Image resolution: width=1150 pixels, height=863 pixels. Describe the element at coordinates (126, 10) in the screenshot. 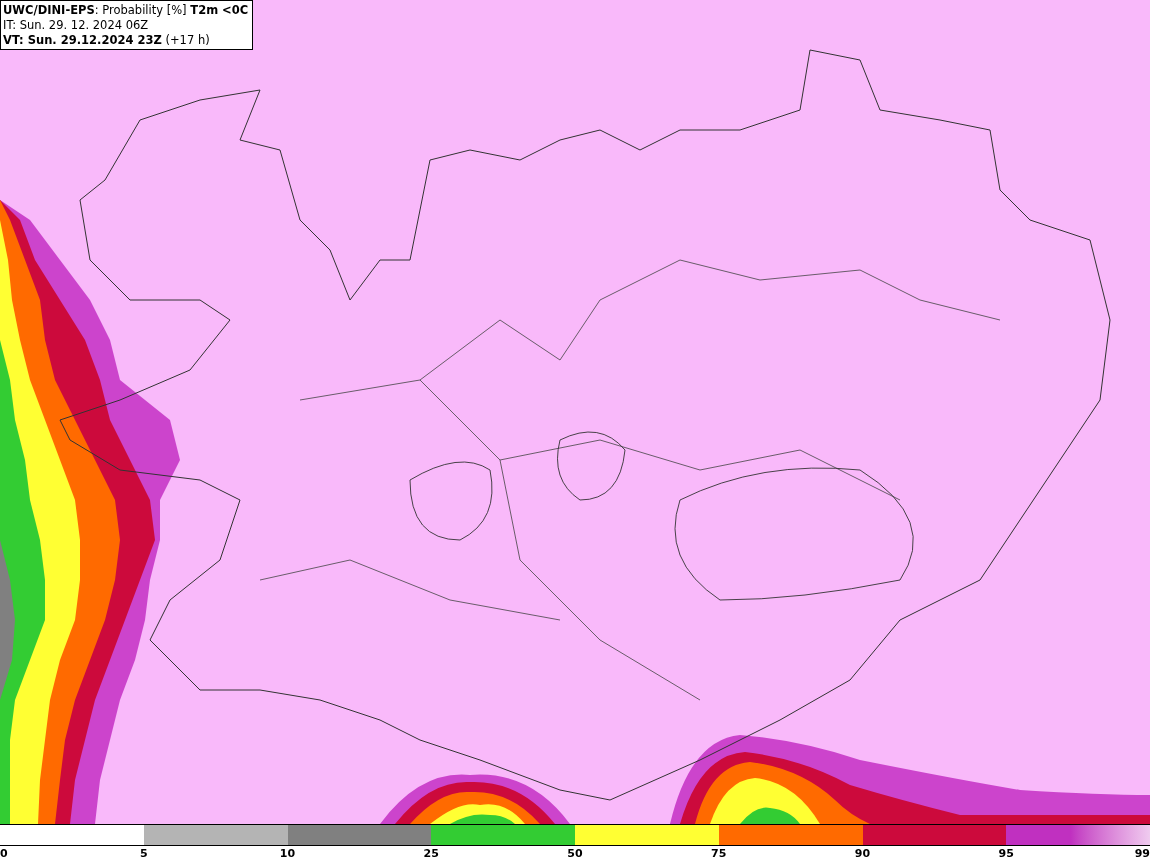

I see `header-text: UWC/DINI-EPS: Probability [%] T2m <0C` at that location.